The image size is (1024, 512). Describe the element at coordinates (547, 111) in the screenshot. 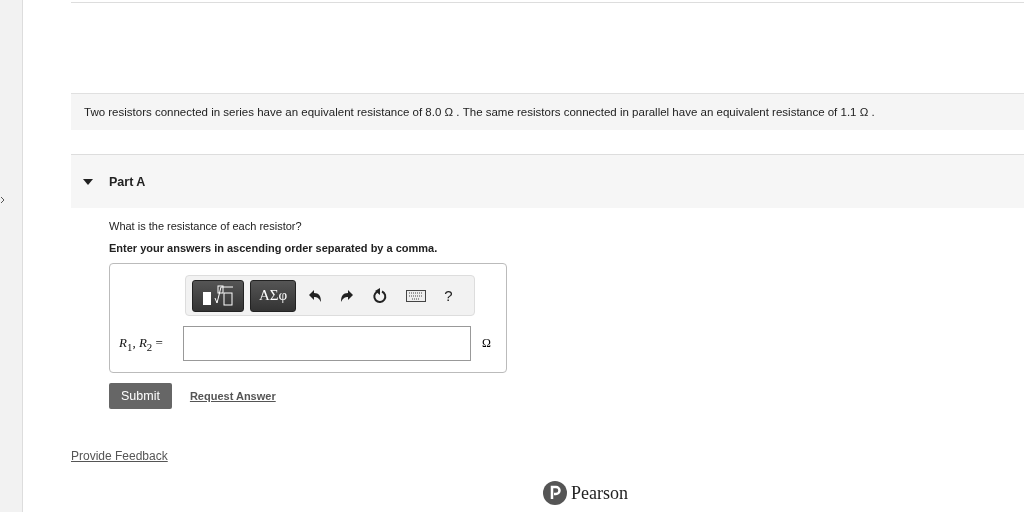

I see `problem-statement: Two resistors connected in series have an equivalent resistance of 8.0 Ω . The same resistors connected in parallel have an equivalent resistance of 1.1 Ω .` at that location.